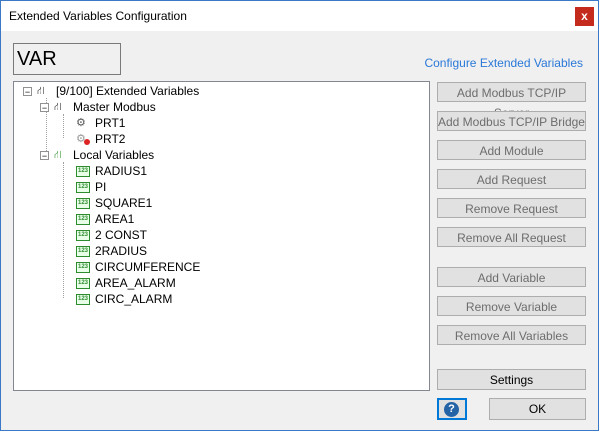 This screenshot has height=431, width=599. Describe the element at coordinates (91, 187) in the screenshot. I see `tree-variable-item: 123 PI` at that location.